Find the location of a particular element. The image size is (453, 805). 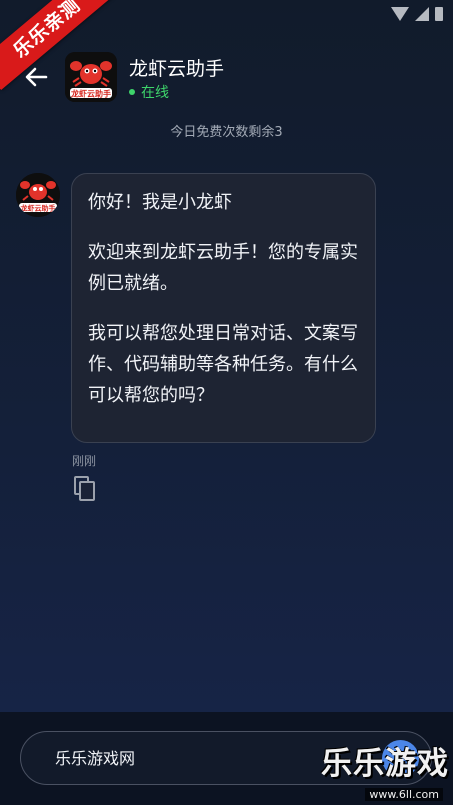

signal-icon is located at coordinates (422, 14).